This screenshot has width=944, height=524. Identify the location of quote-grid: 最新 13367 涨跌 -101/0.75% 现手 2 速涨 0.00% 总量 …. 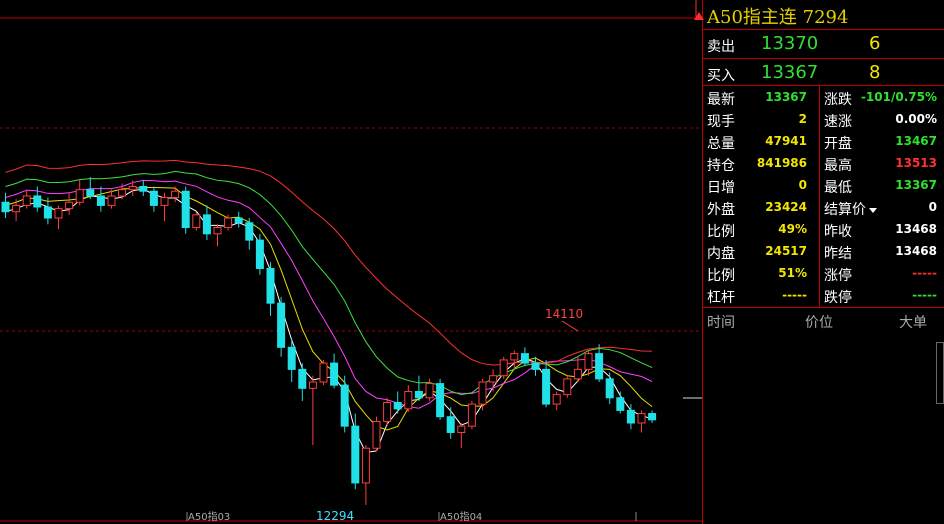
(823, 197).